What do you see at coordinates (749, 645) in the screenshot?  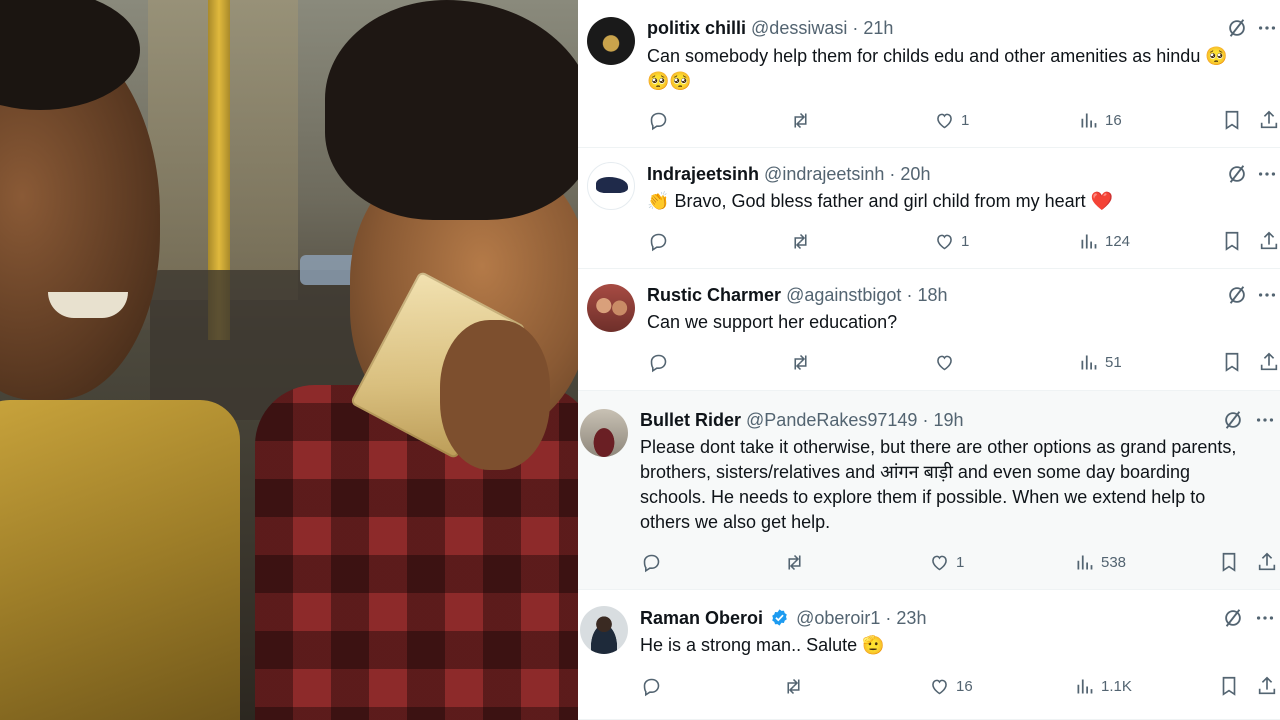 I see `reply-text-line: He is a strong man.. Salute` at bounding box center [749, 645].